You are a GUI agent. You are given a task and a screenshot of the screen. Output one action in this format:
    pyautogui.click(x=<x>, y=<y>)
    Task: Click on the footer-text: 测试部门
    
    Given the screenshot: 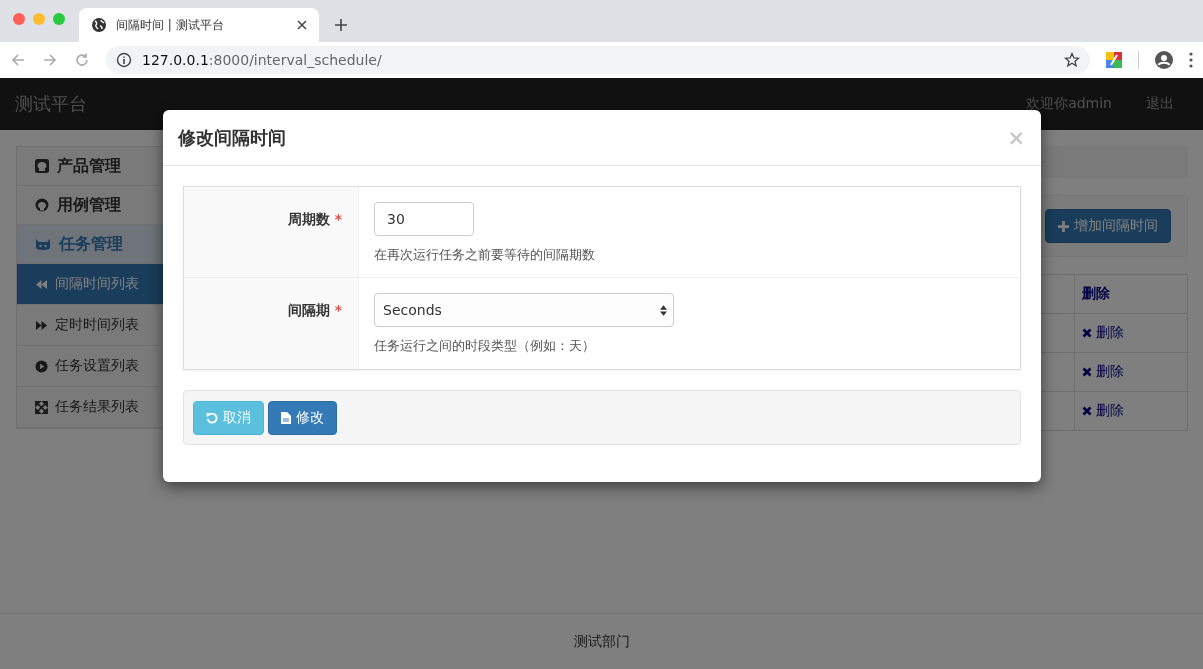 What is the action you would take?
    pyautogui.click(x=601, y=641)
    